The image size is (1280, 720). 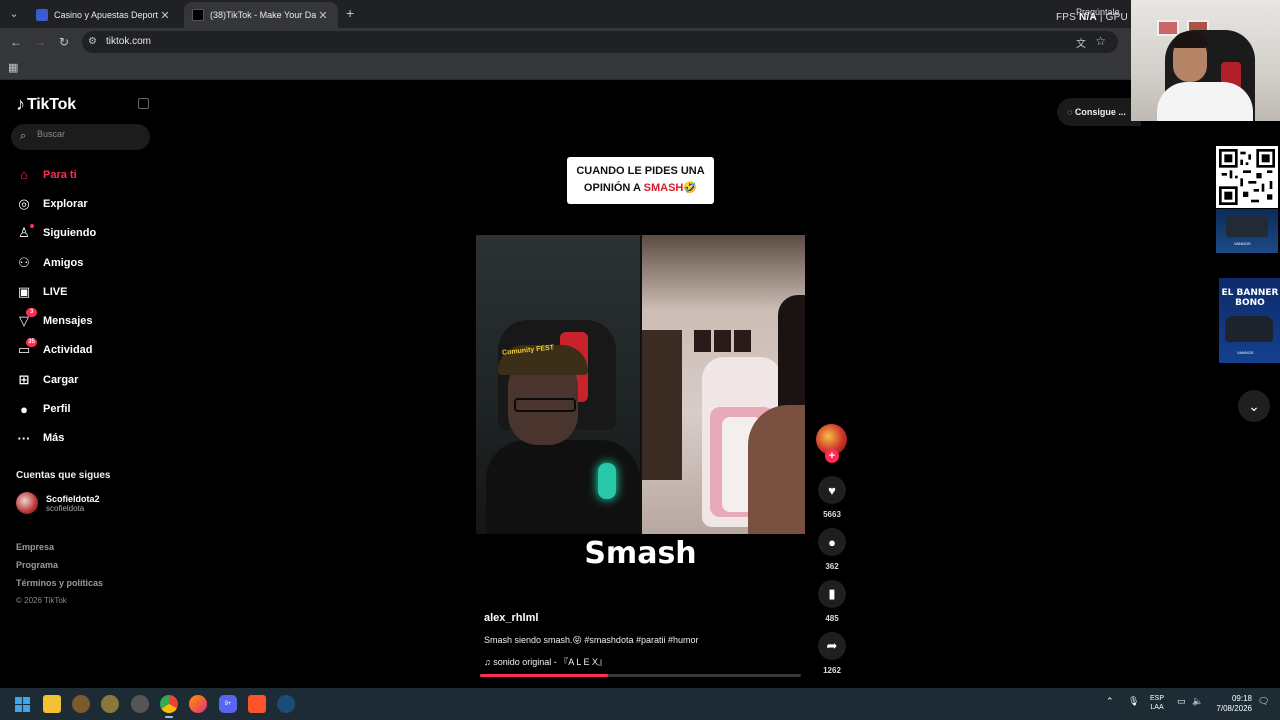 I want to click on following-account: Scofieldota2 scofieldota, so click(x=58, y=503).